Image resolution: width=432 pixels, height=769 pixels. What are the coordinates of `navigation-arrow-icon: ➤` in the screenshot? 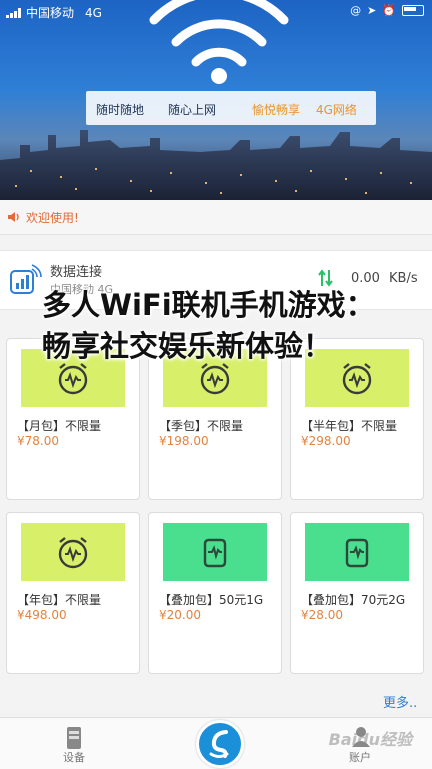 It's located at (372, 10).